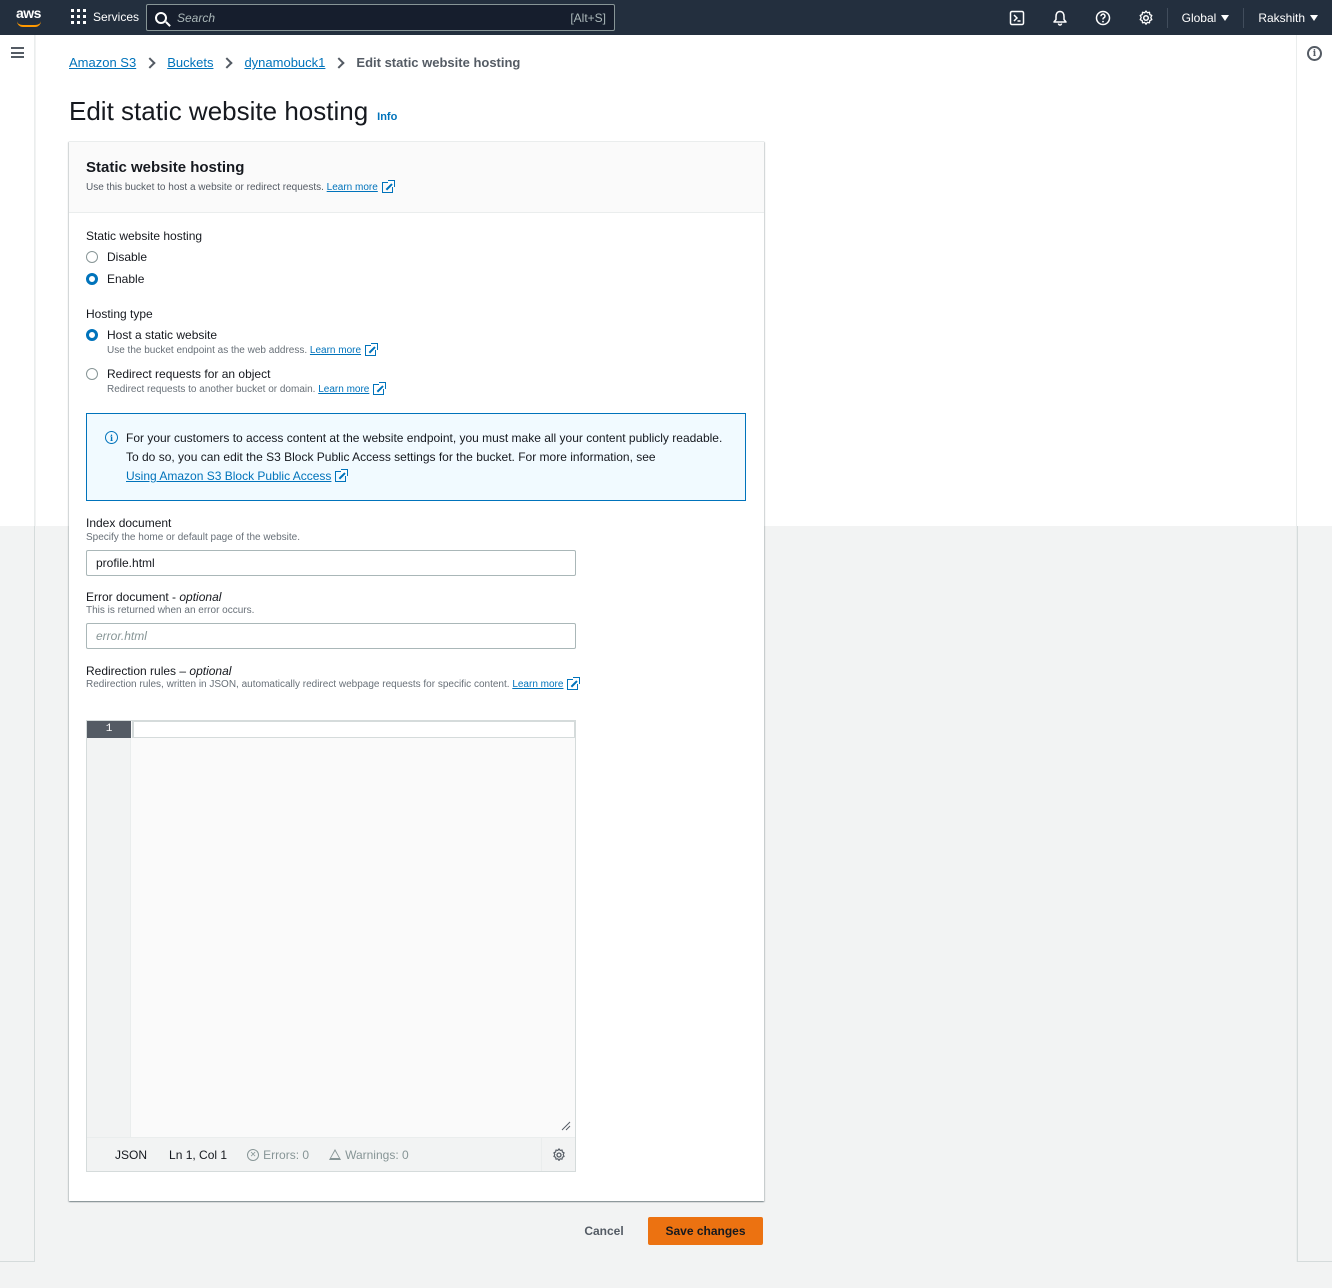 The image size is (1332, 1288). What do you see at coordinates (374, 17) in the screenshot?
I see `search-input` at bounding box center [374, 17].